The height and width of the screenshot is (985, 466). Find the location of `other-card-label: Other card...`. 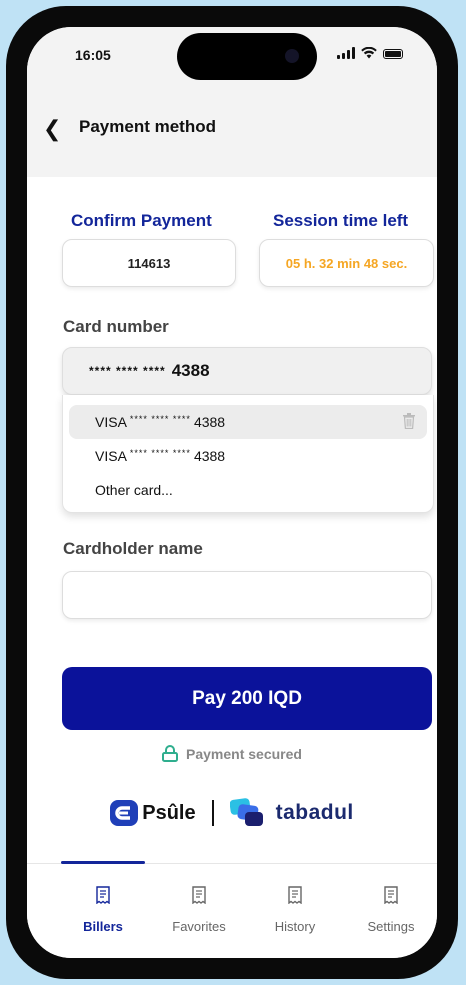

other-card-label: Other card... is located at coordinates (134, 490).